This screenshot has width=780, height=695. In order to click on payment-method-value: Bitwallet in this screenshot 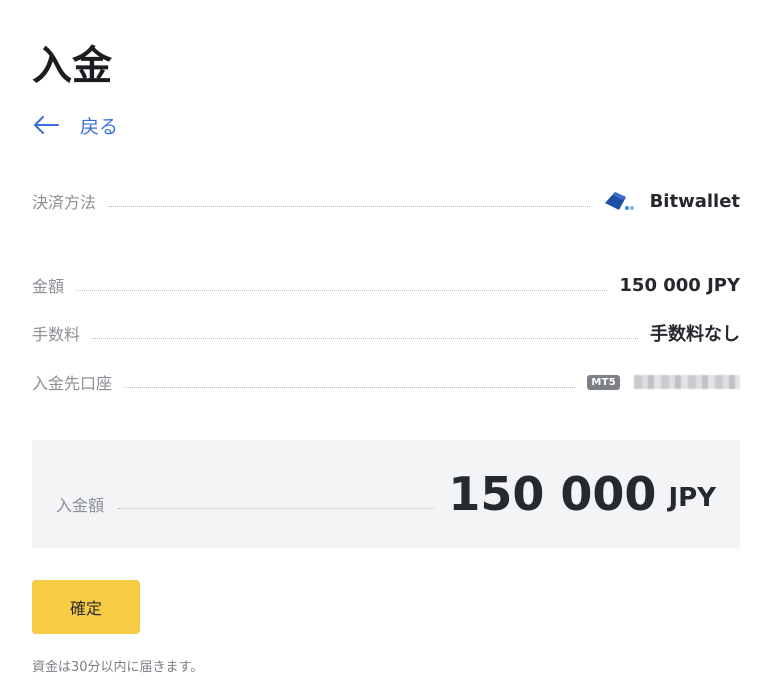, I will do `click(671, 201)`.